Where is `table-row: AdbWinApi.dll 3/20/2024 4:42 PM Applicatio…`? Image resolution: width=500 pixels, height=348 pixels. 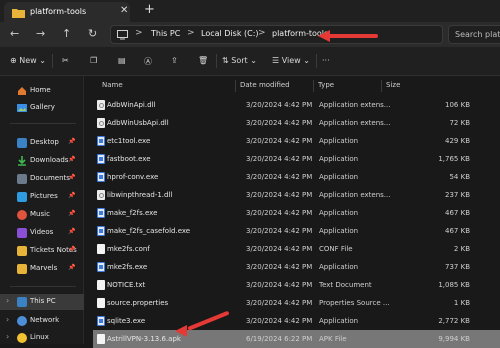
table-row: AdbWinApi.dll 3/20/2024 4:42 PM Applicatio… is located at coordinates (296, 105).